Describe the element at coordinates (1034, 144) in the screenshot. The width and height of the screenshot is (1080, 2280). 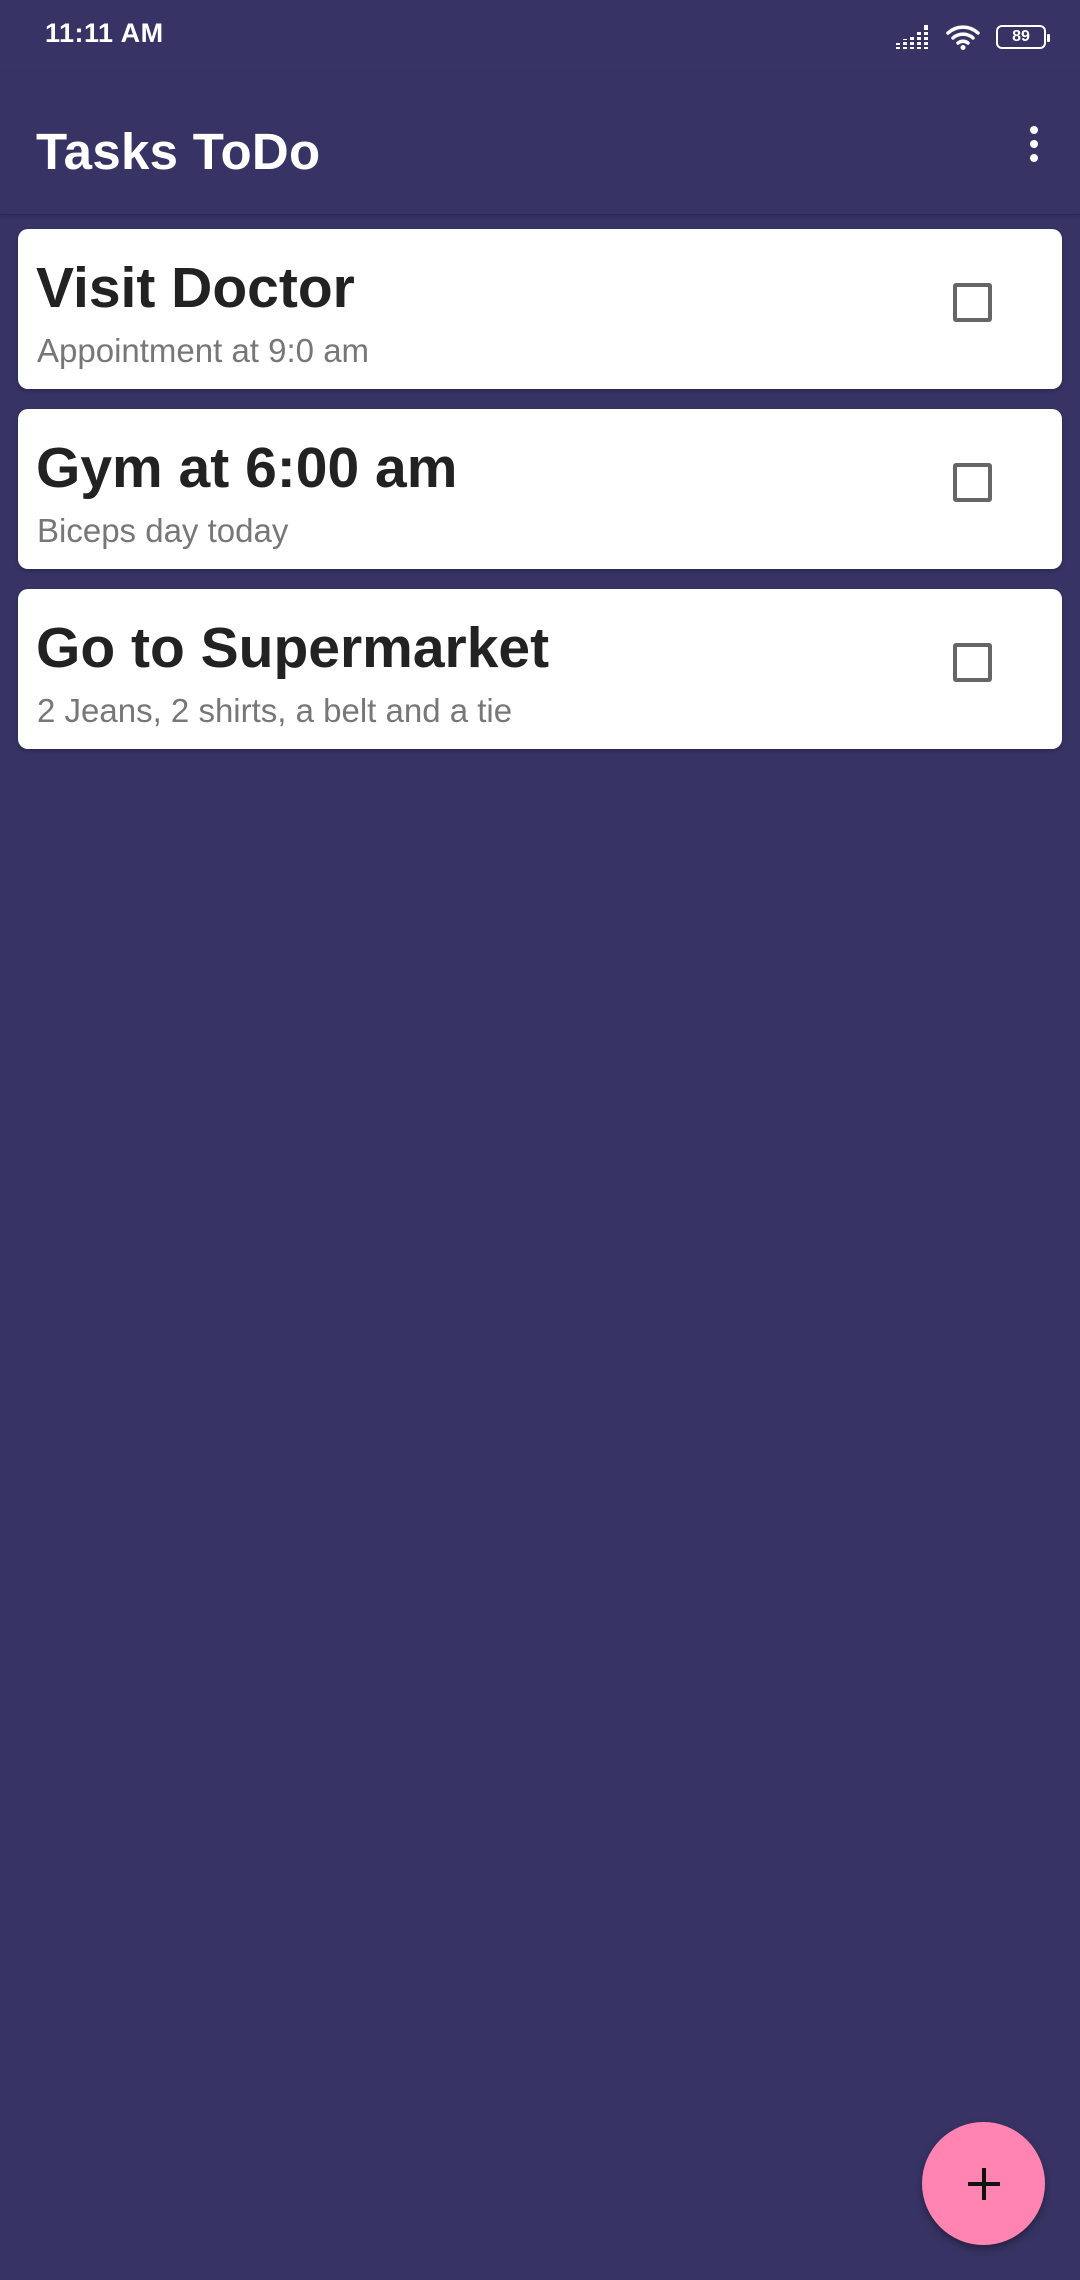
I see `more-vert-icon` at that location.